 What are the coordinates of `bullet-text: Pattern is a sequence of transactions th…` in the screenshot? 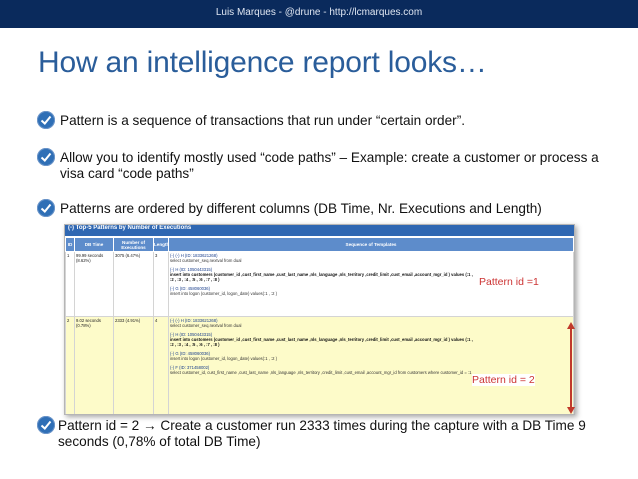 It's located at (263, 120).